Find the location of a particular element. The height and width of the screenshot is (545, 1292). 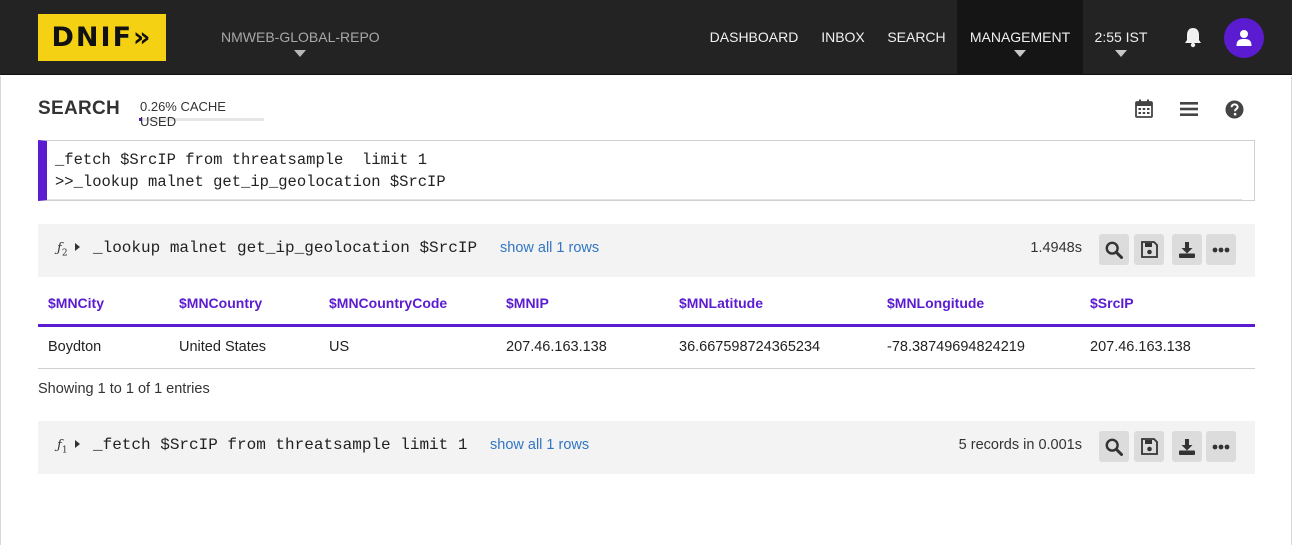

query-line-1: _fetch $SrcIP from threatsample limit 1 is located at coordinates (241, 160).